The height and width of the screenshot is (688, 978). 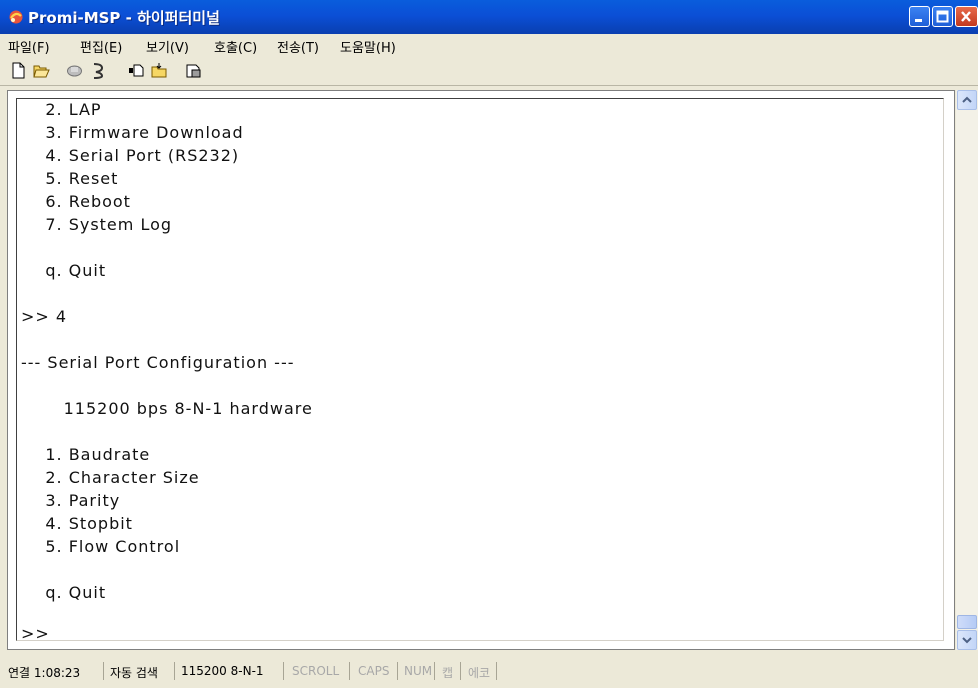 I want to click on receive-icon, so click(x=159, y=70).